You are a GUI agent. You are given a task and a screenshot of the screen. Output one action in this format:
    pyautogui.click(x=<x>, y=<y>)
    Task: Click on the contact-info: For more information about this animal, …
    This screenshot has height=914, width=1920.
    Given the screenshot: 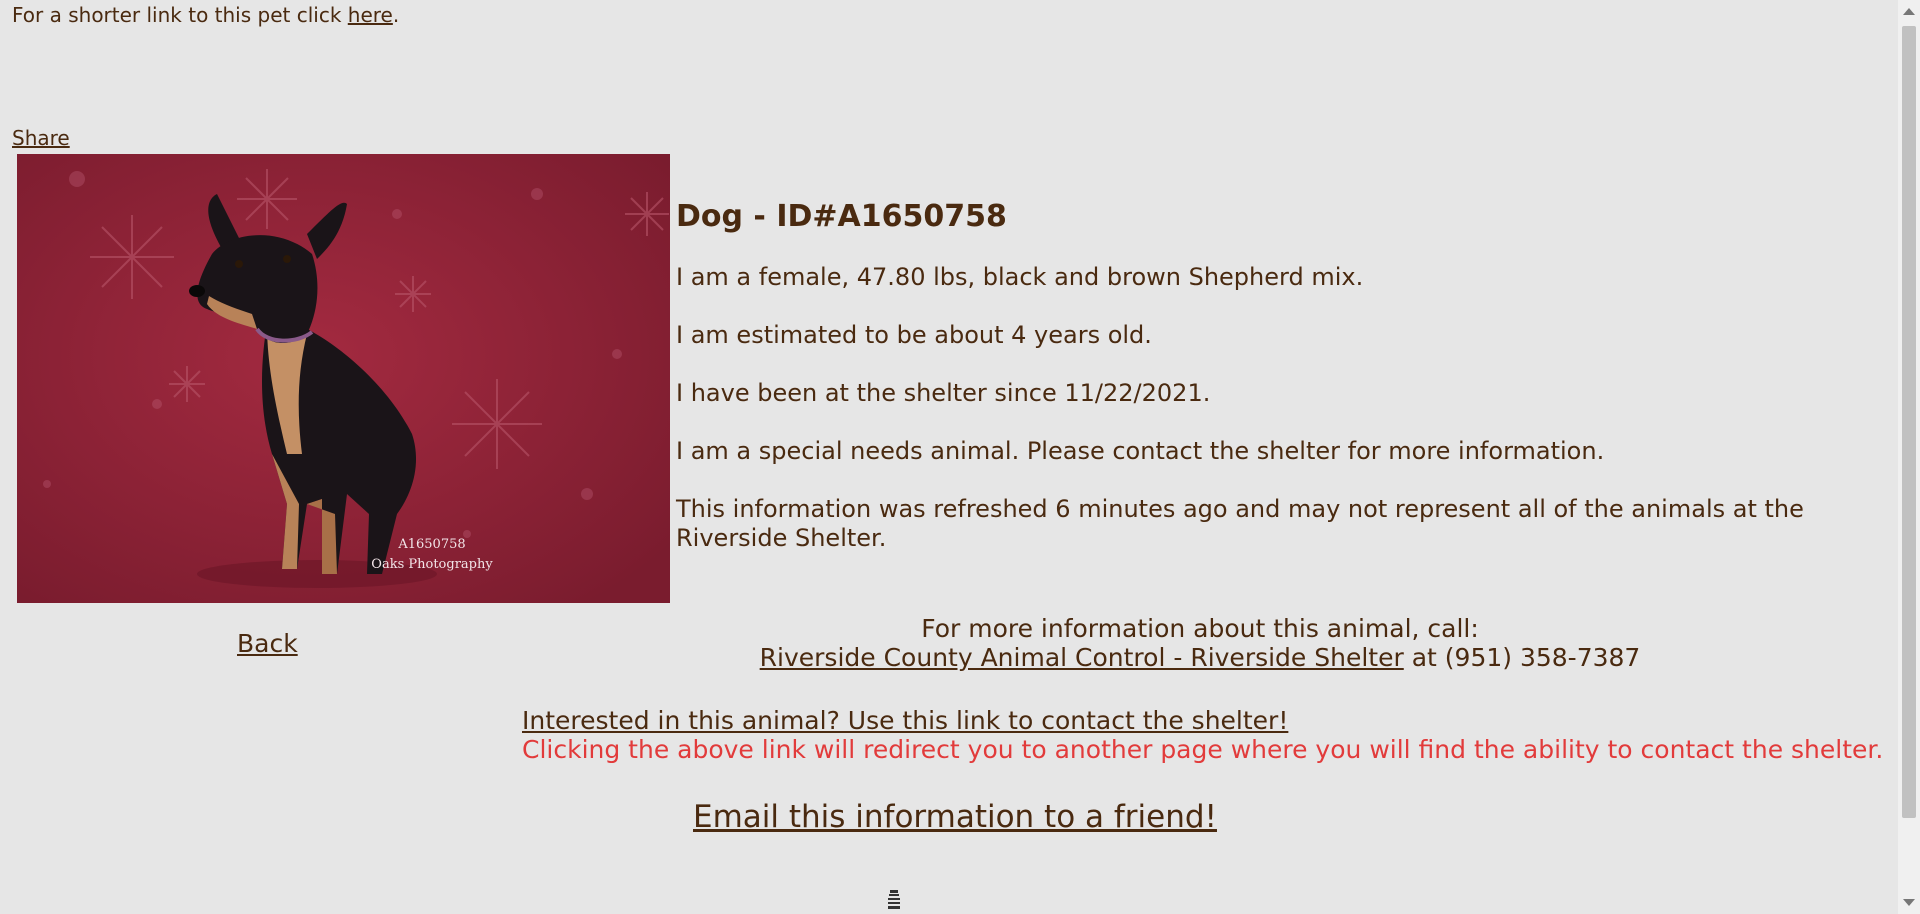 What is the action you would take?
    pyautogui.click(x=1200, y=643)
    